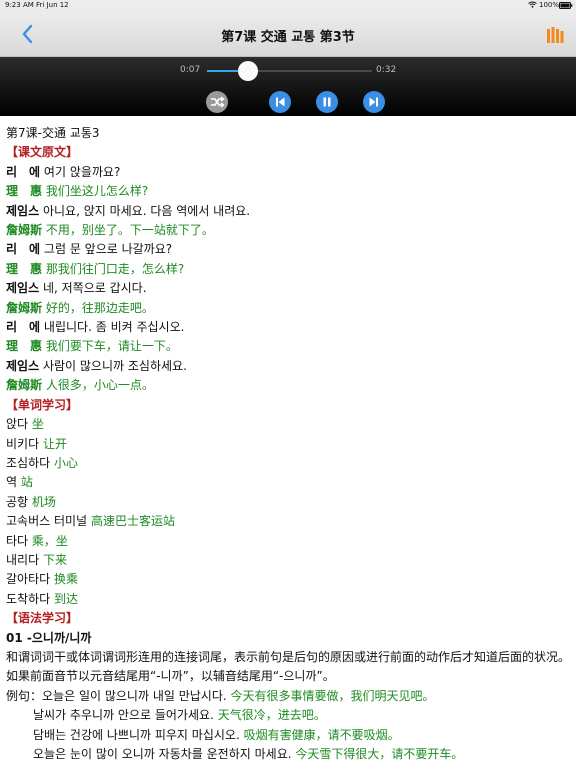 The height and width of the screenshot is (768, 576). Describe the element at coordinates (26, 482) in the screenshot. I see `vocab-chinese: 站` at that location.